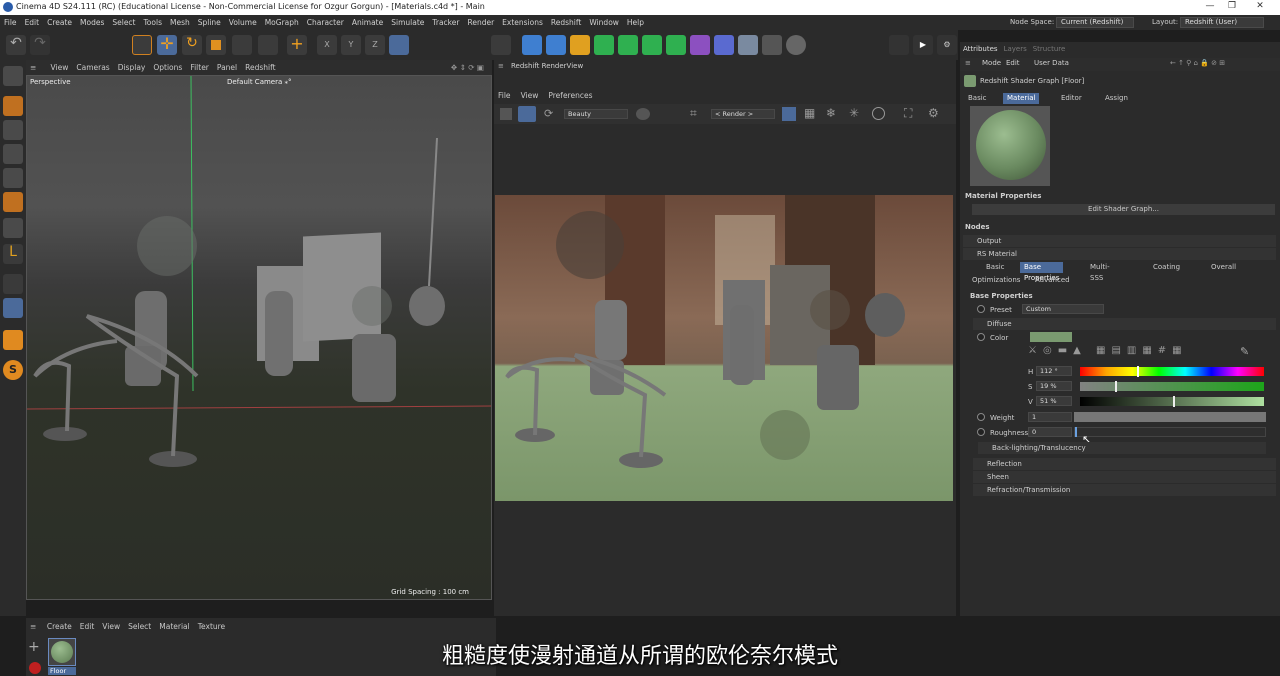 Image resolution: width=1280 pixels, height=676 pixels. I want to click on viewport-nav-icons: ✥ ⇕ ⟳ ▣, so click(467, 67).